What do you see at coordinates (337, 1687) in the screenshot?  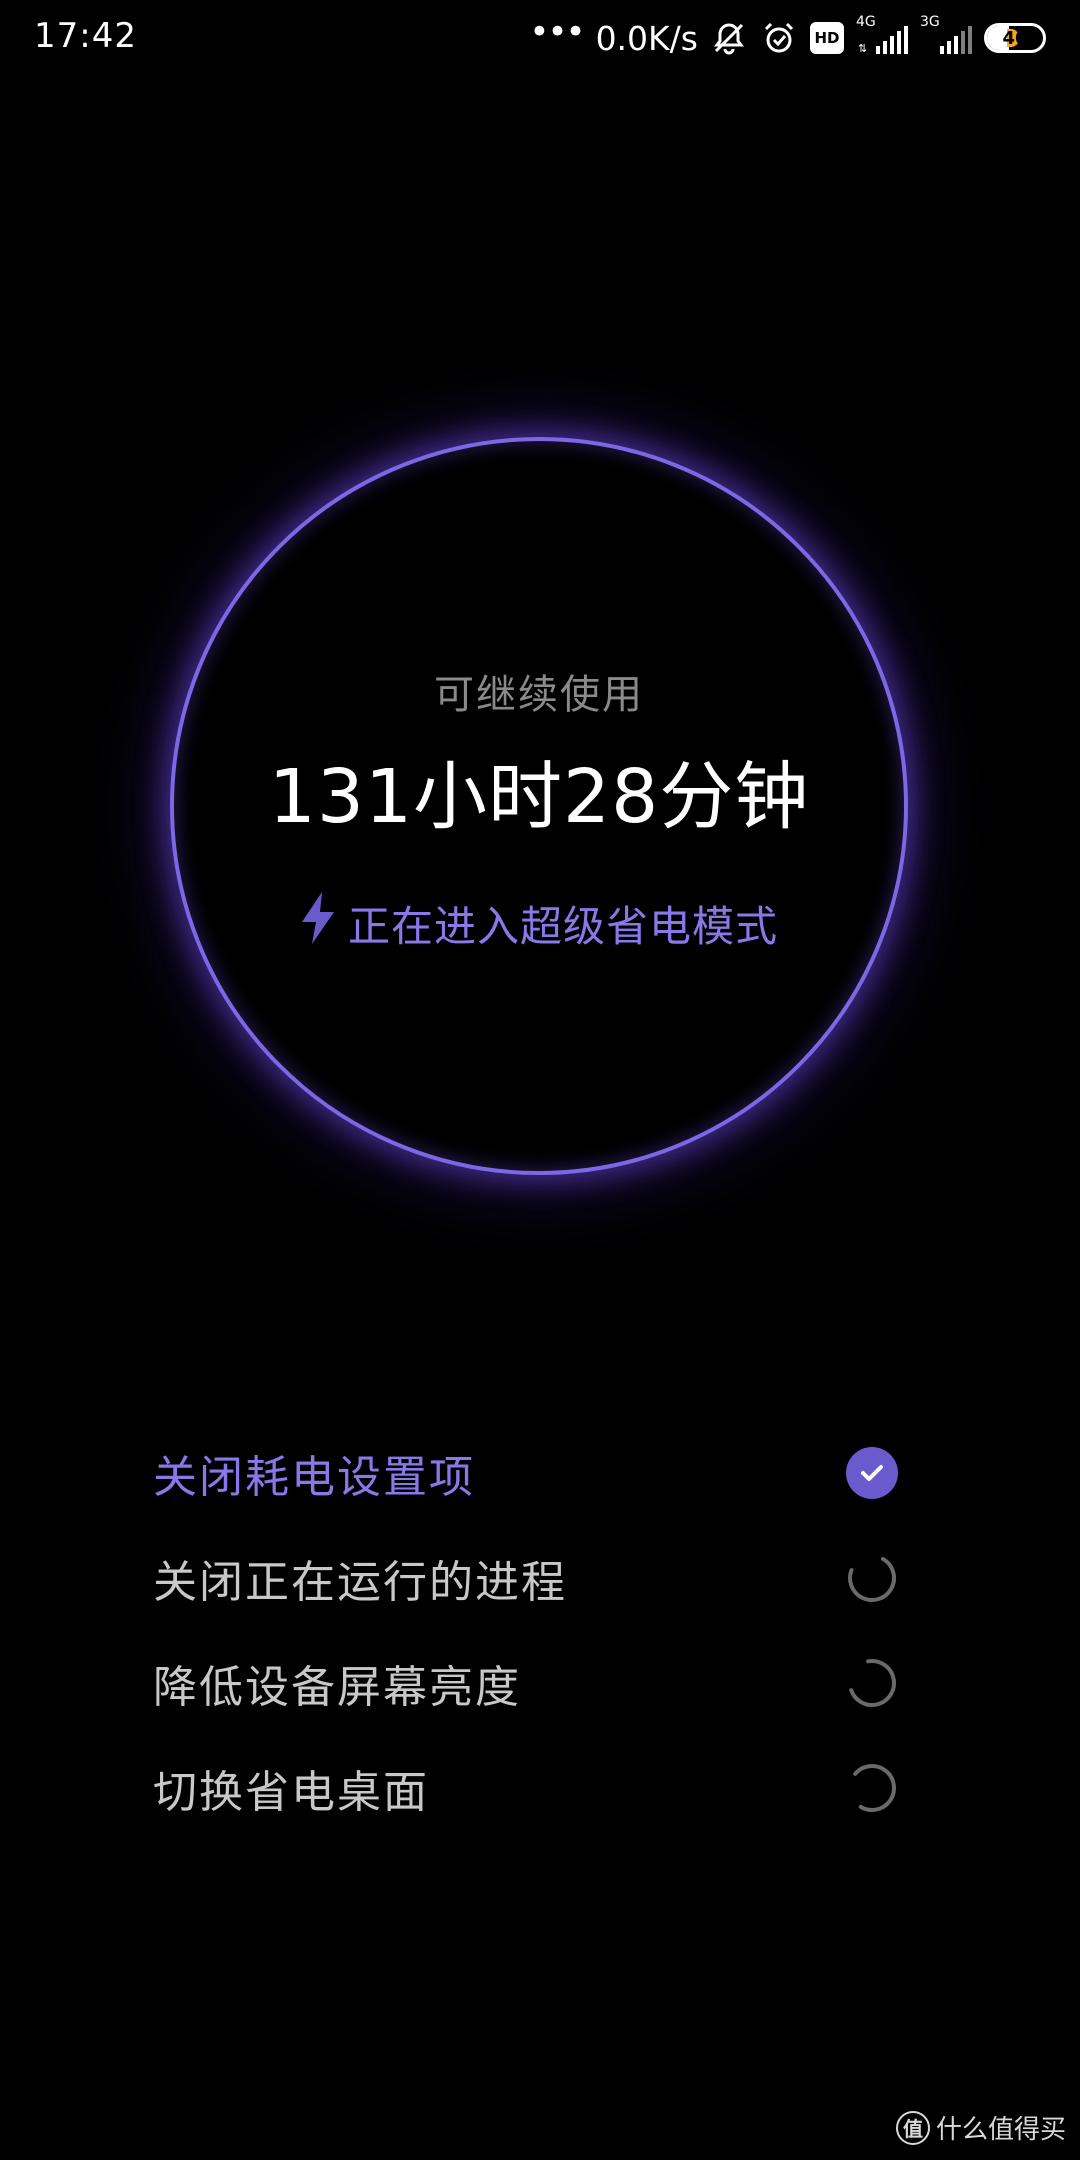 I see `task-label: 降低设备屏幕亮度` at bounding box center [337, 1687].